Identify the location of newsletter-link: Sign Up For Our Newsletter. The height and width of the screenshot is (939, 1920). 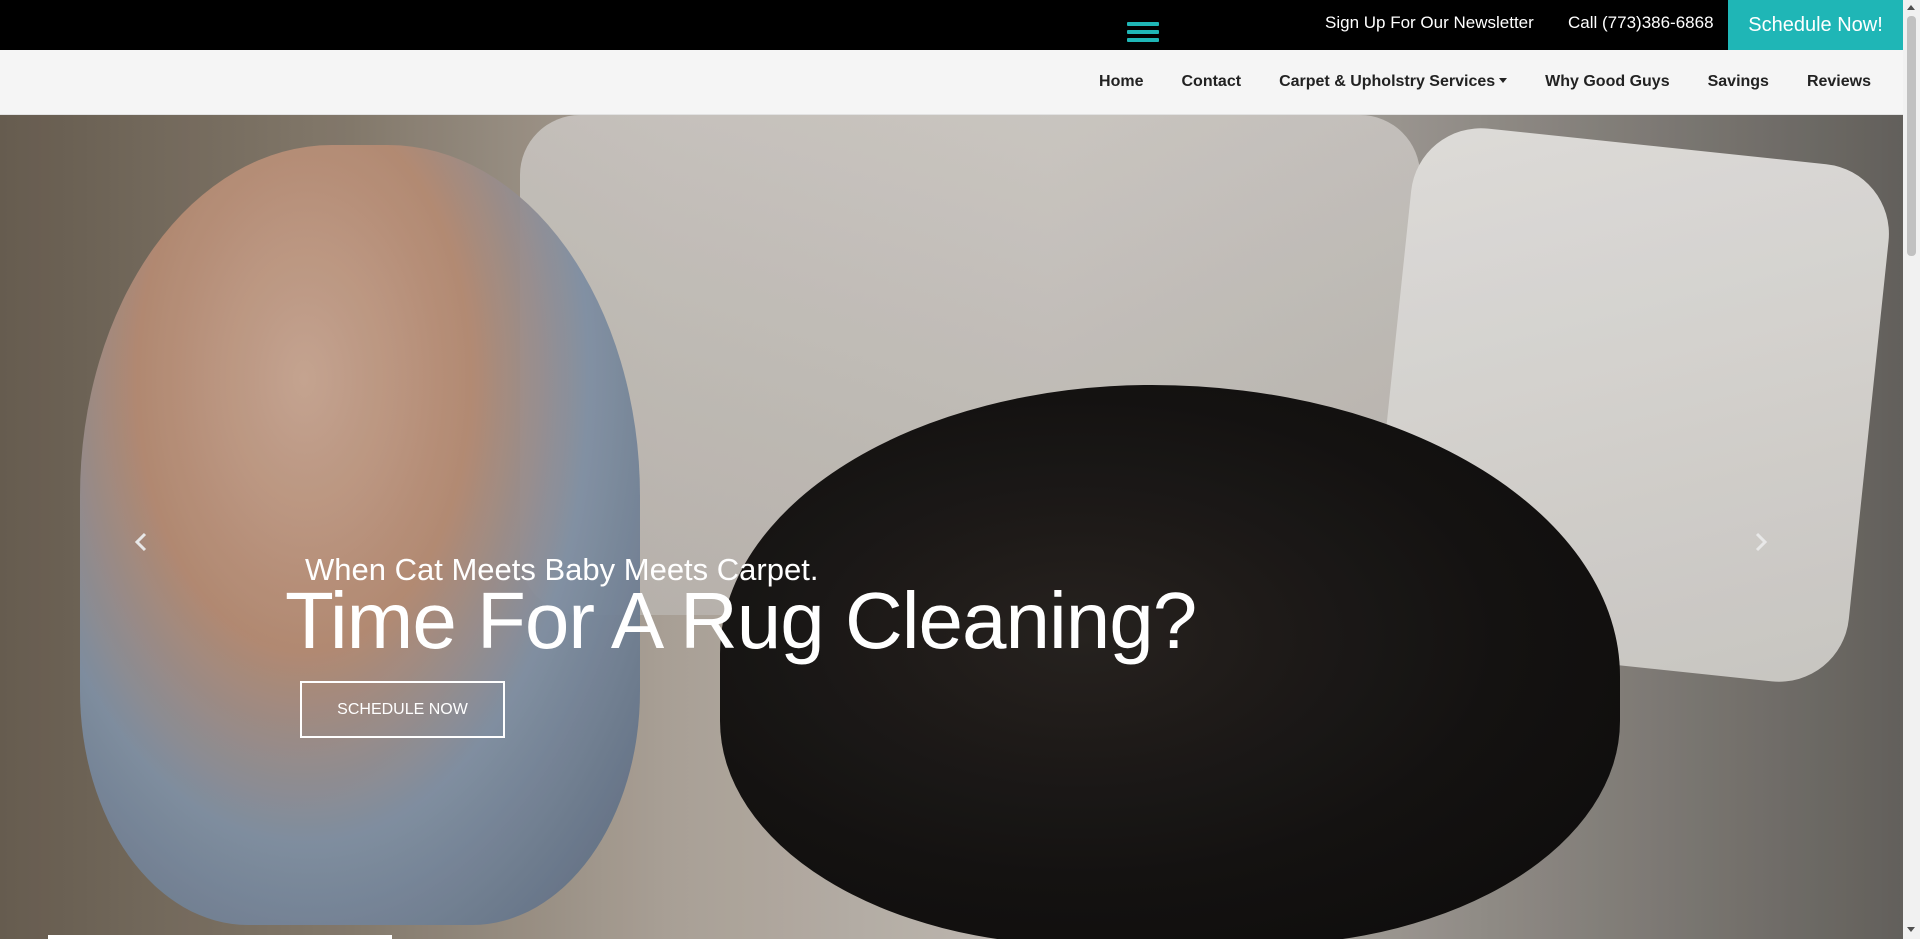
(1429, 23).